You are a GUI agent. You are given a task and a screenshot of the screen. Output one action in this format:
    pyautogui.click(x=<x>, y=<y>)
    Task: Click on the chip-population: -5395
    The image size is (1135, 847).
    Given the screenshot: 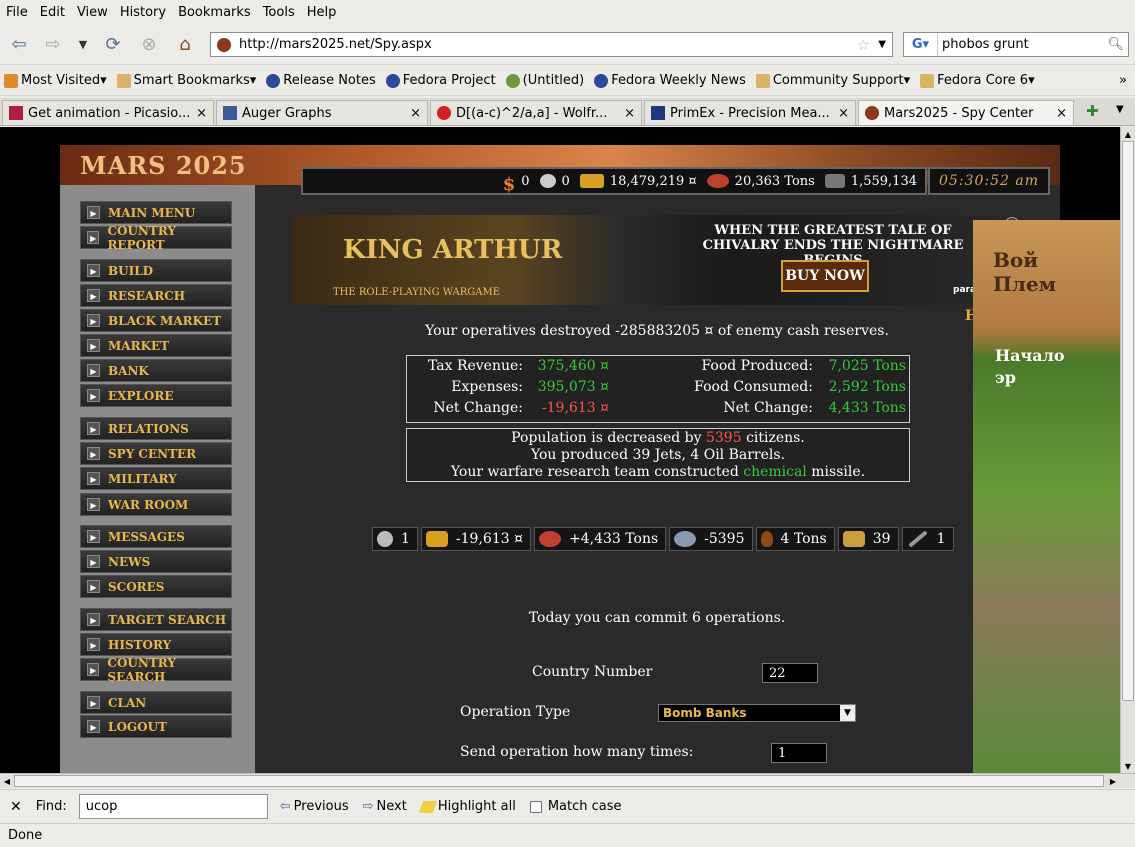 What is the action you would take?
    pyautogui.click(x=711, y=539)
    